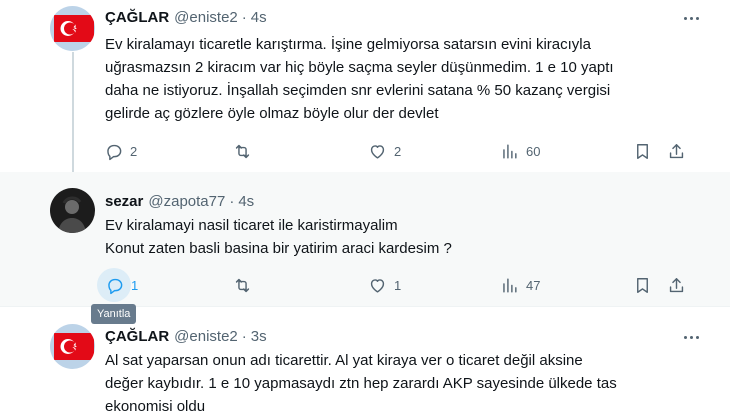 The image size is (730, 420). What do you see at coordinates (259, 336) in the screenshot?
I see `timestamp: 3s` at bounding box center [259, 336].